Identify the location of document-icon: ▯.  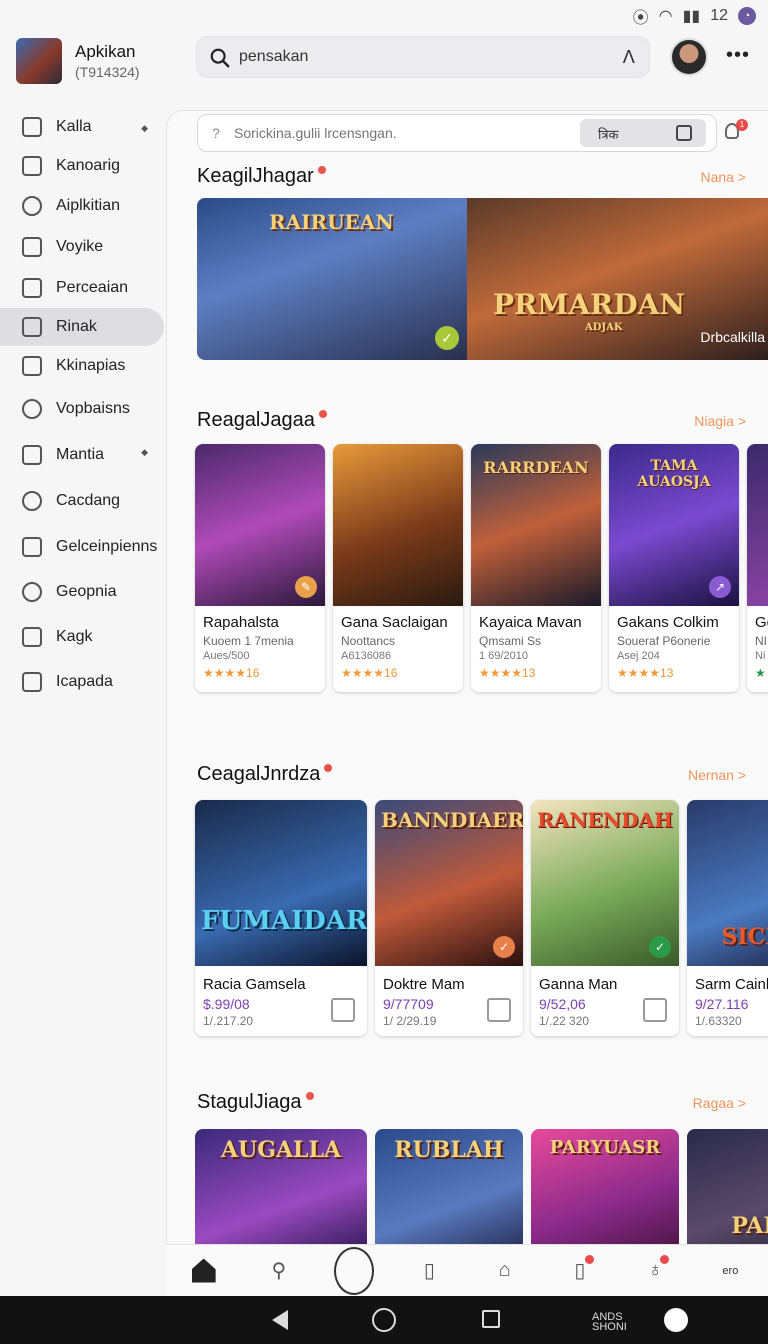
(429, 1271).